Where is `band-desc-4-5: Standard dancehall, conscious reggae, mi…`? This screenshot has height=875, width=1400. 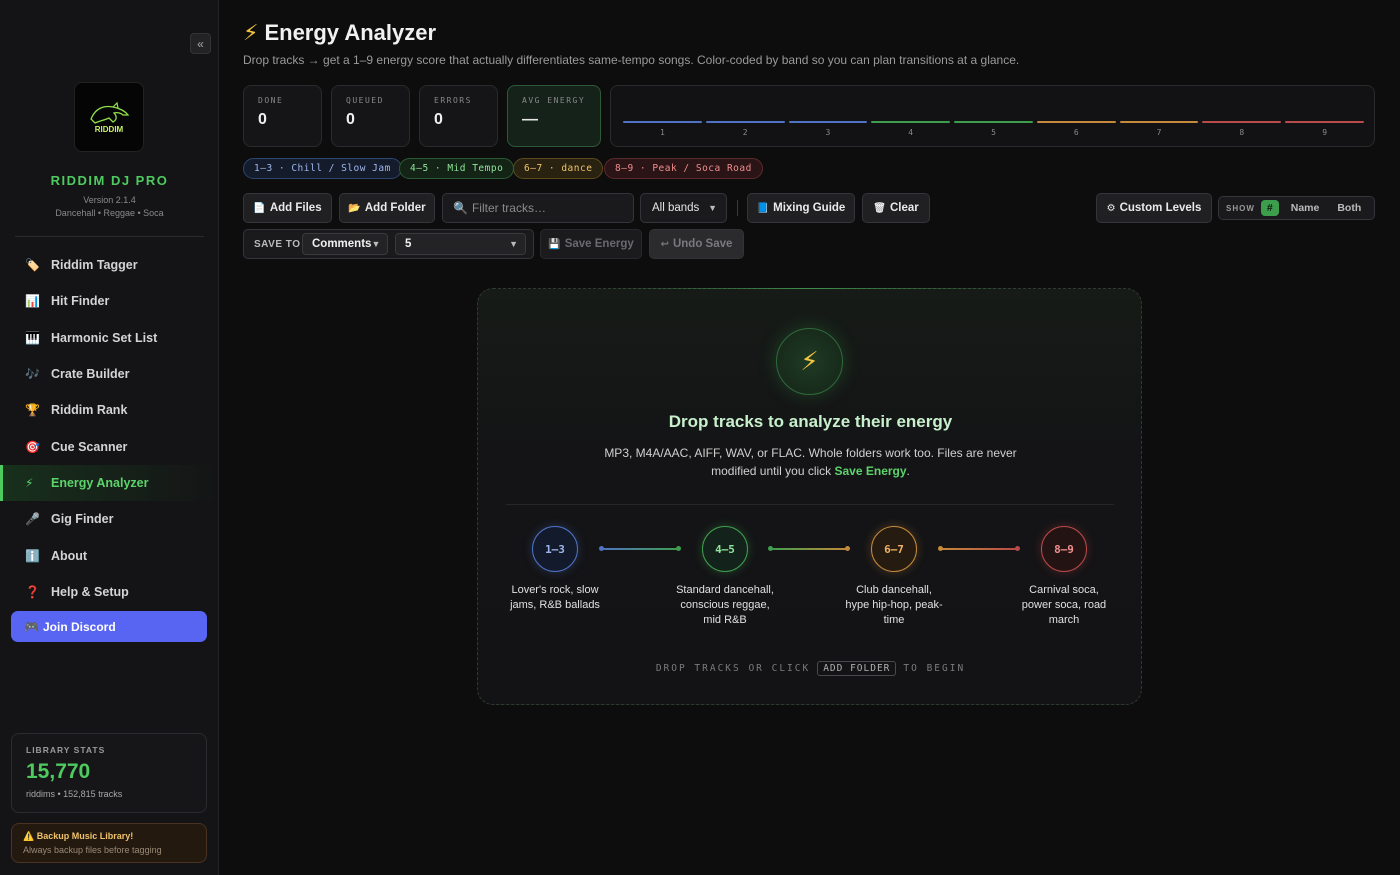 band-desc-4-5: Standard dancehall, conscious reggae, mi… is located at coordinates (725, 605).